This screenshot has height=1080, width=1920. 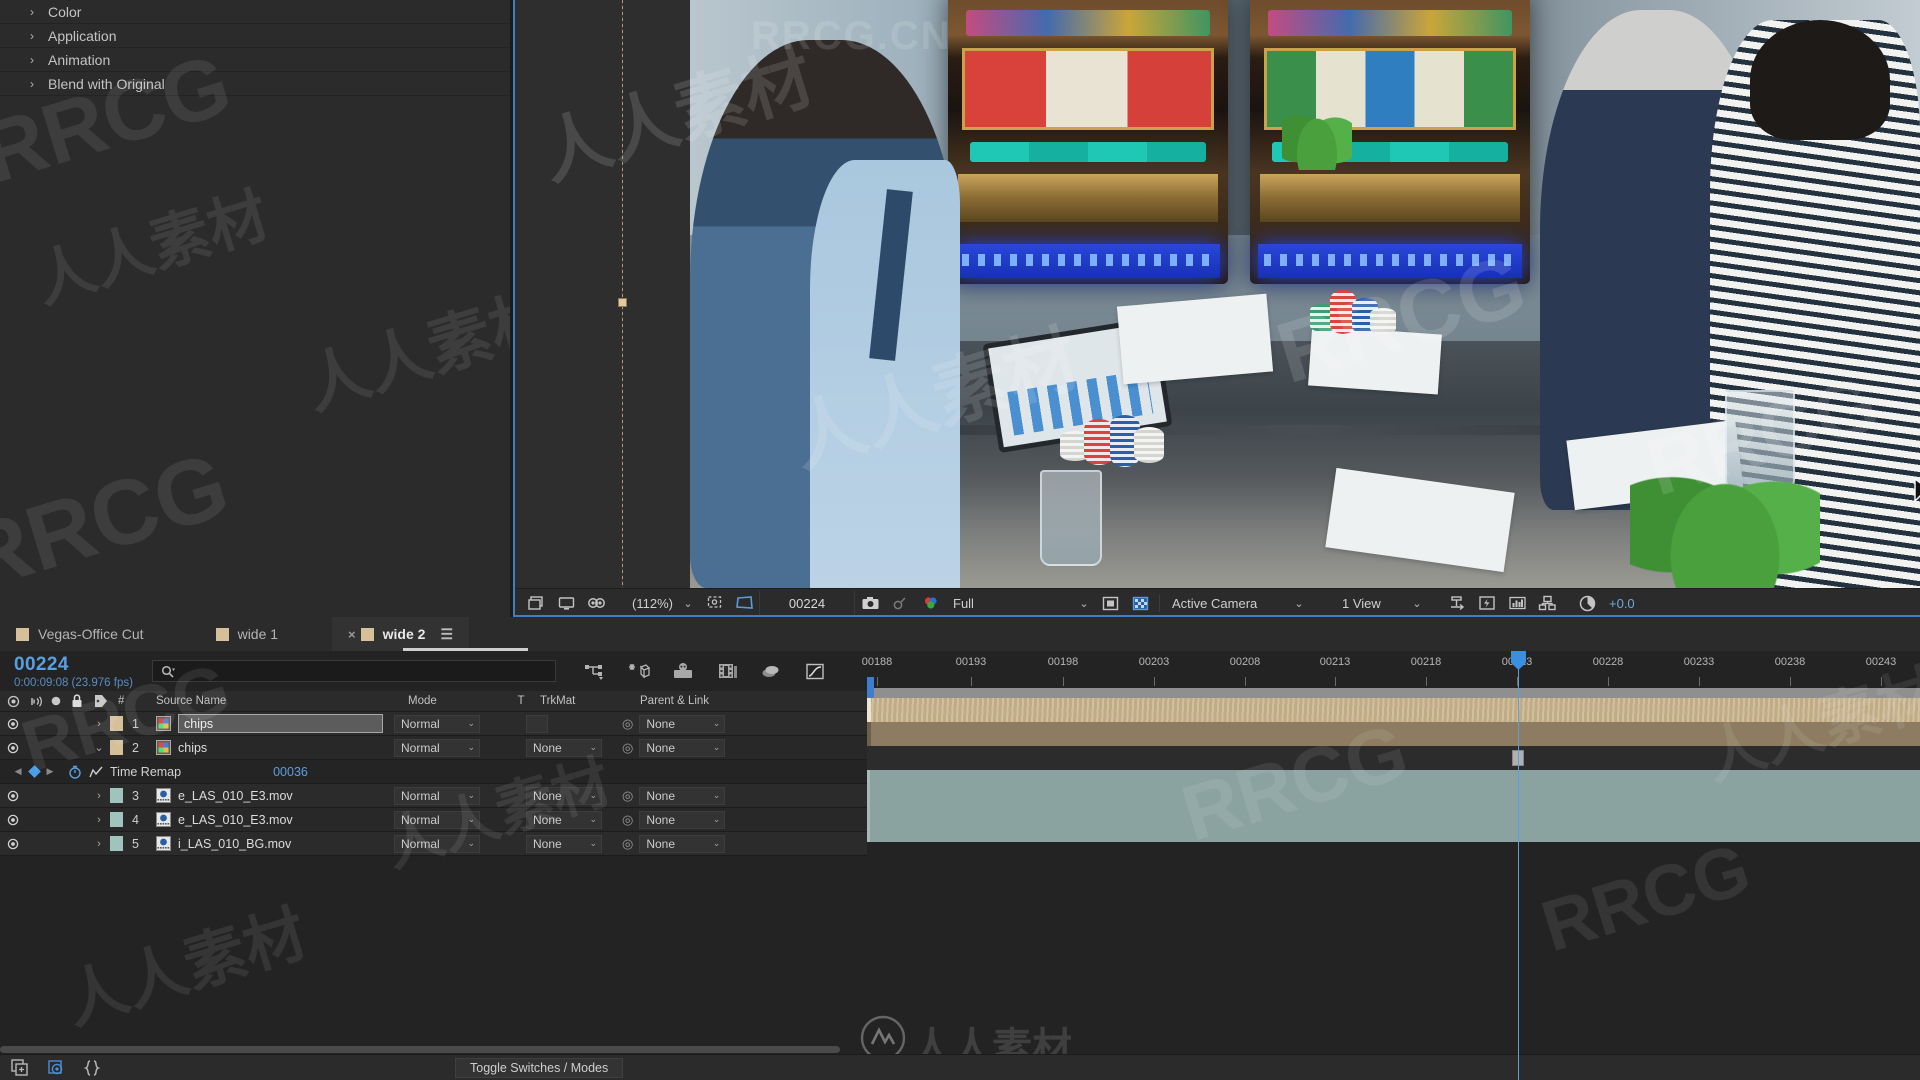 What do you see at coordinates (1226, 603) in the screenshot?
I see `camera-select: Active Camera` at bounding box center [1226, 603].